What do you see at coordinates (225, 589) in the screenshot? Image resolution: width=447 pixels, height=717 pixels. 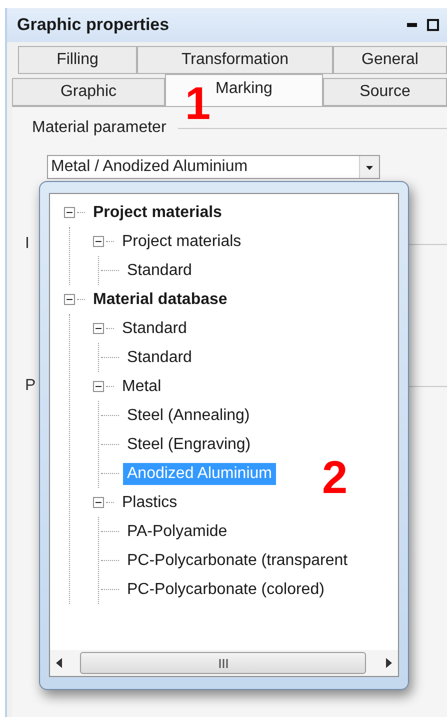 I see `tree-item: PC-Polycarbonate (colored)` at bounding box center [225, 589].